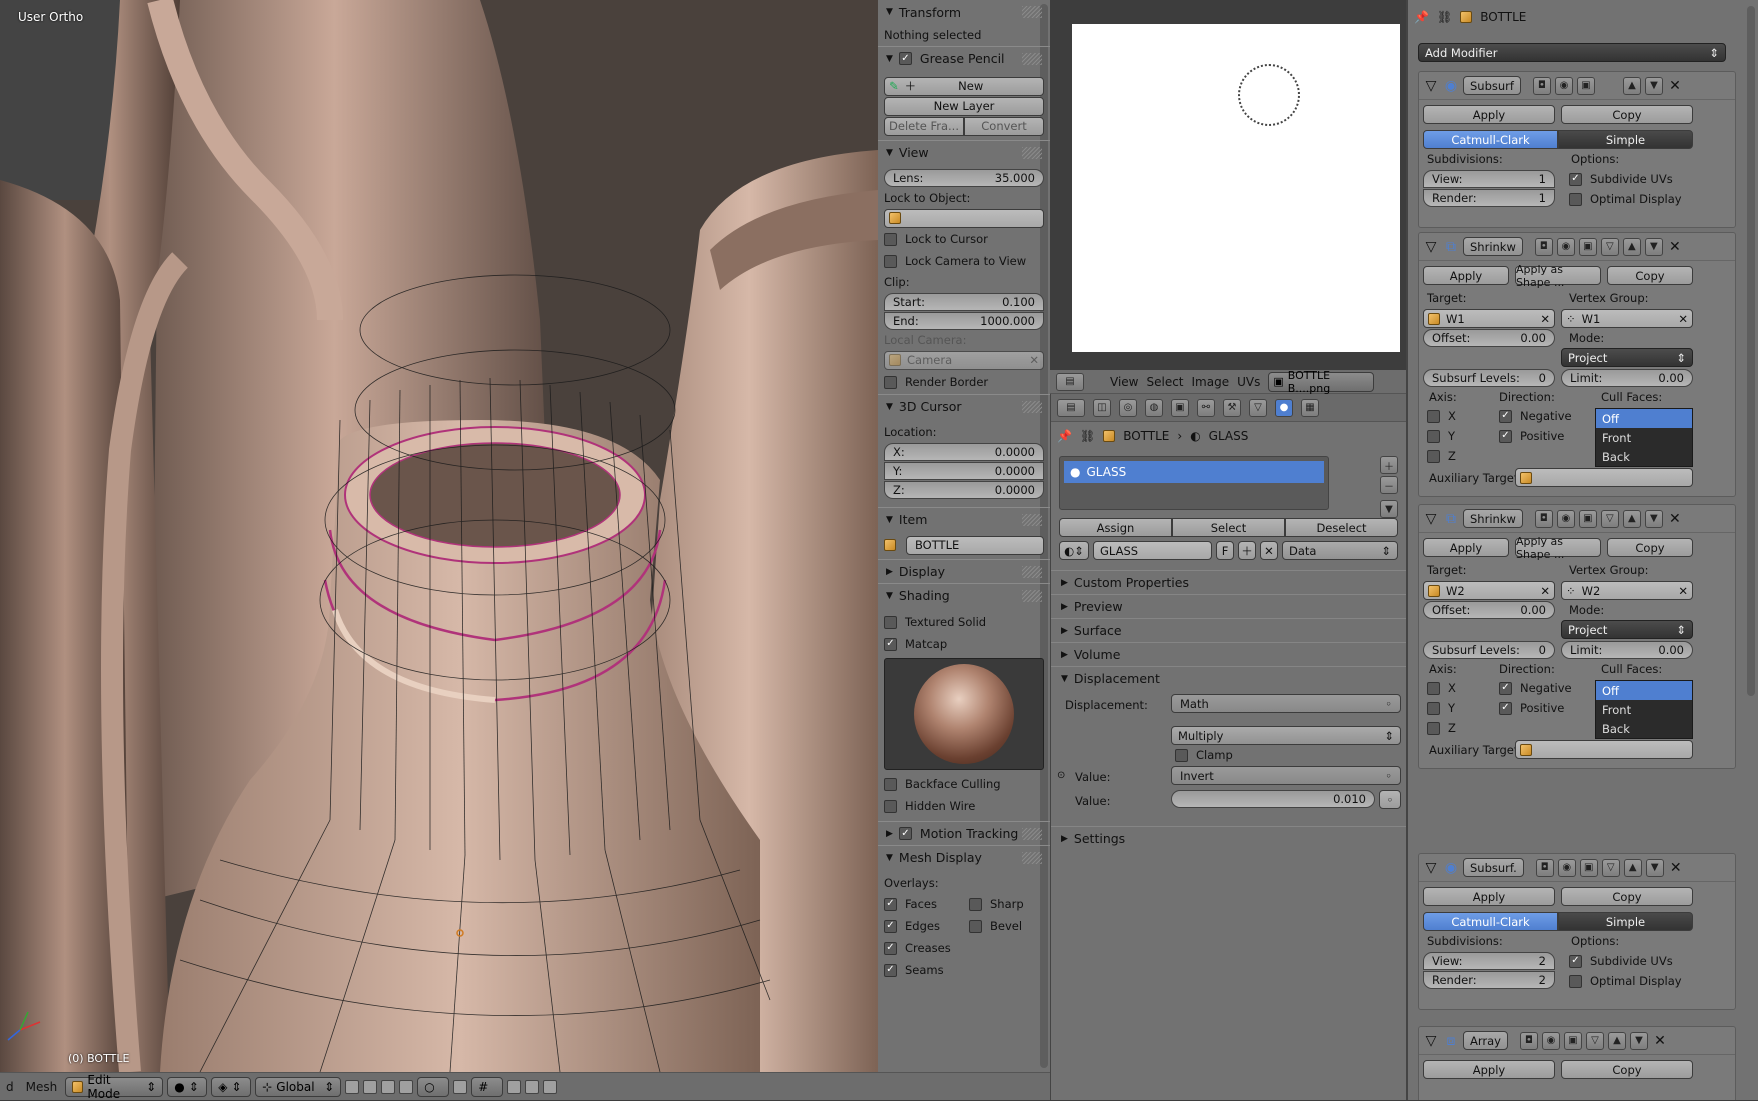  What do you see at coordinates (1181, 755) in the screenshot?
I see `clamp-checkbox` at bounding box center [1181, 755].